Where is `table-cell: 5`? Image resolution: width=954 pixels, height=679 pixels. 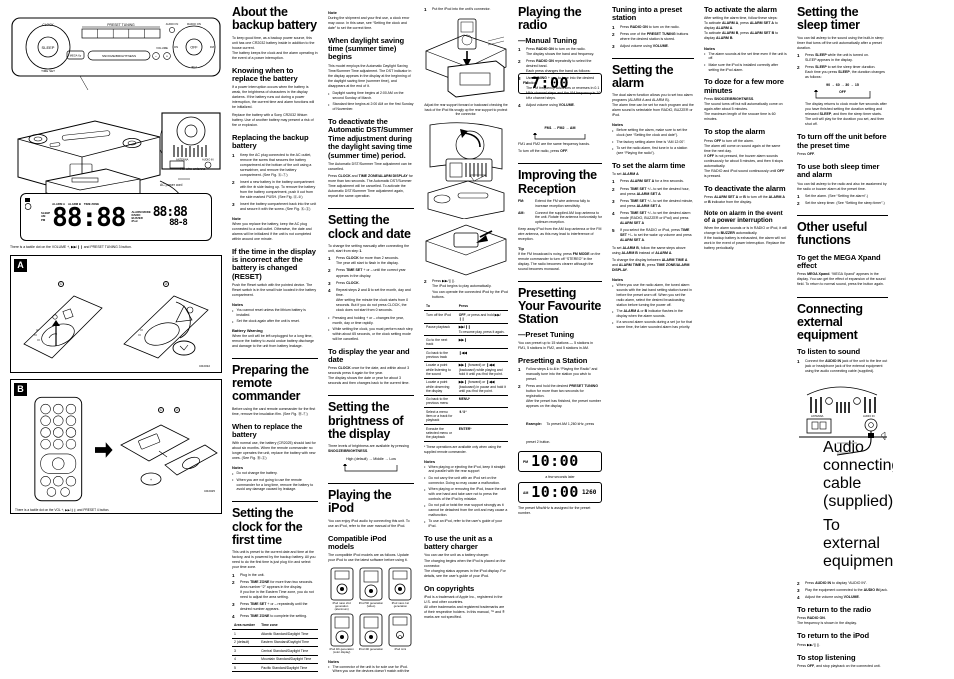 table-cell: 5 is located at coordinates (246, 668).